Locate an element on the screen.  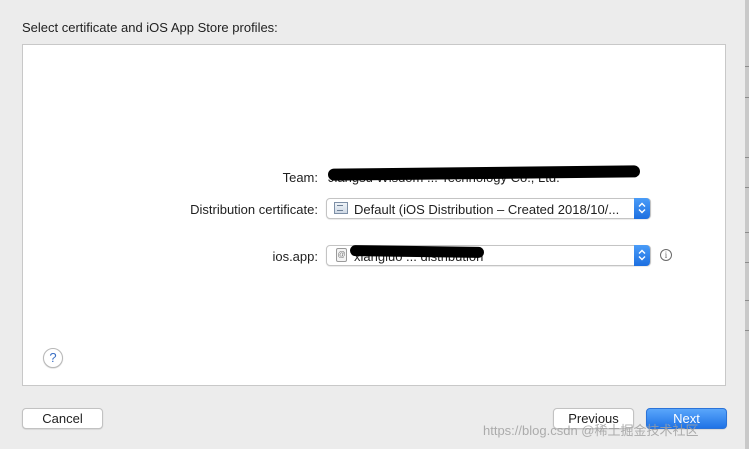
certificate-icon is located at coordinates (341, 208).